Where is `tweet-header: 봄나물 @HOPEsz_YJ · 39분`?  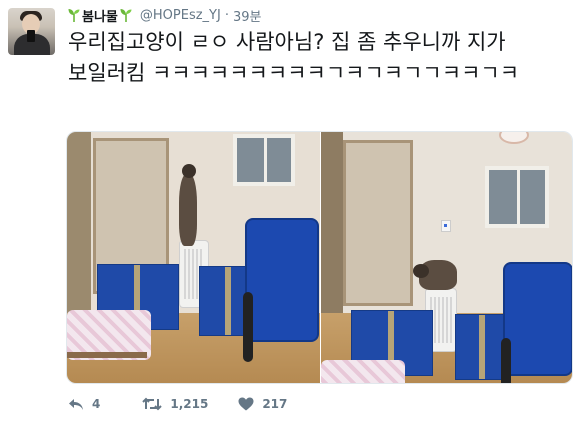 tweet-header: 봄나물 @HOPEsz_YJ · 39분 is located at coordinates (165, 15).